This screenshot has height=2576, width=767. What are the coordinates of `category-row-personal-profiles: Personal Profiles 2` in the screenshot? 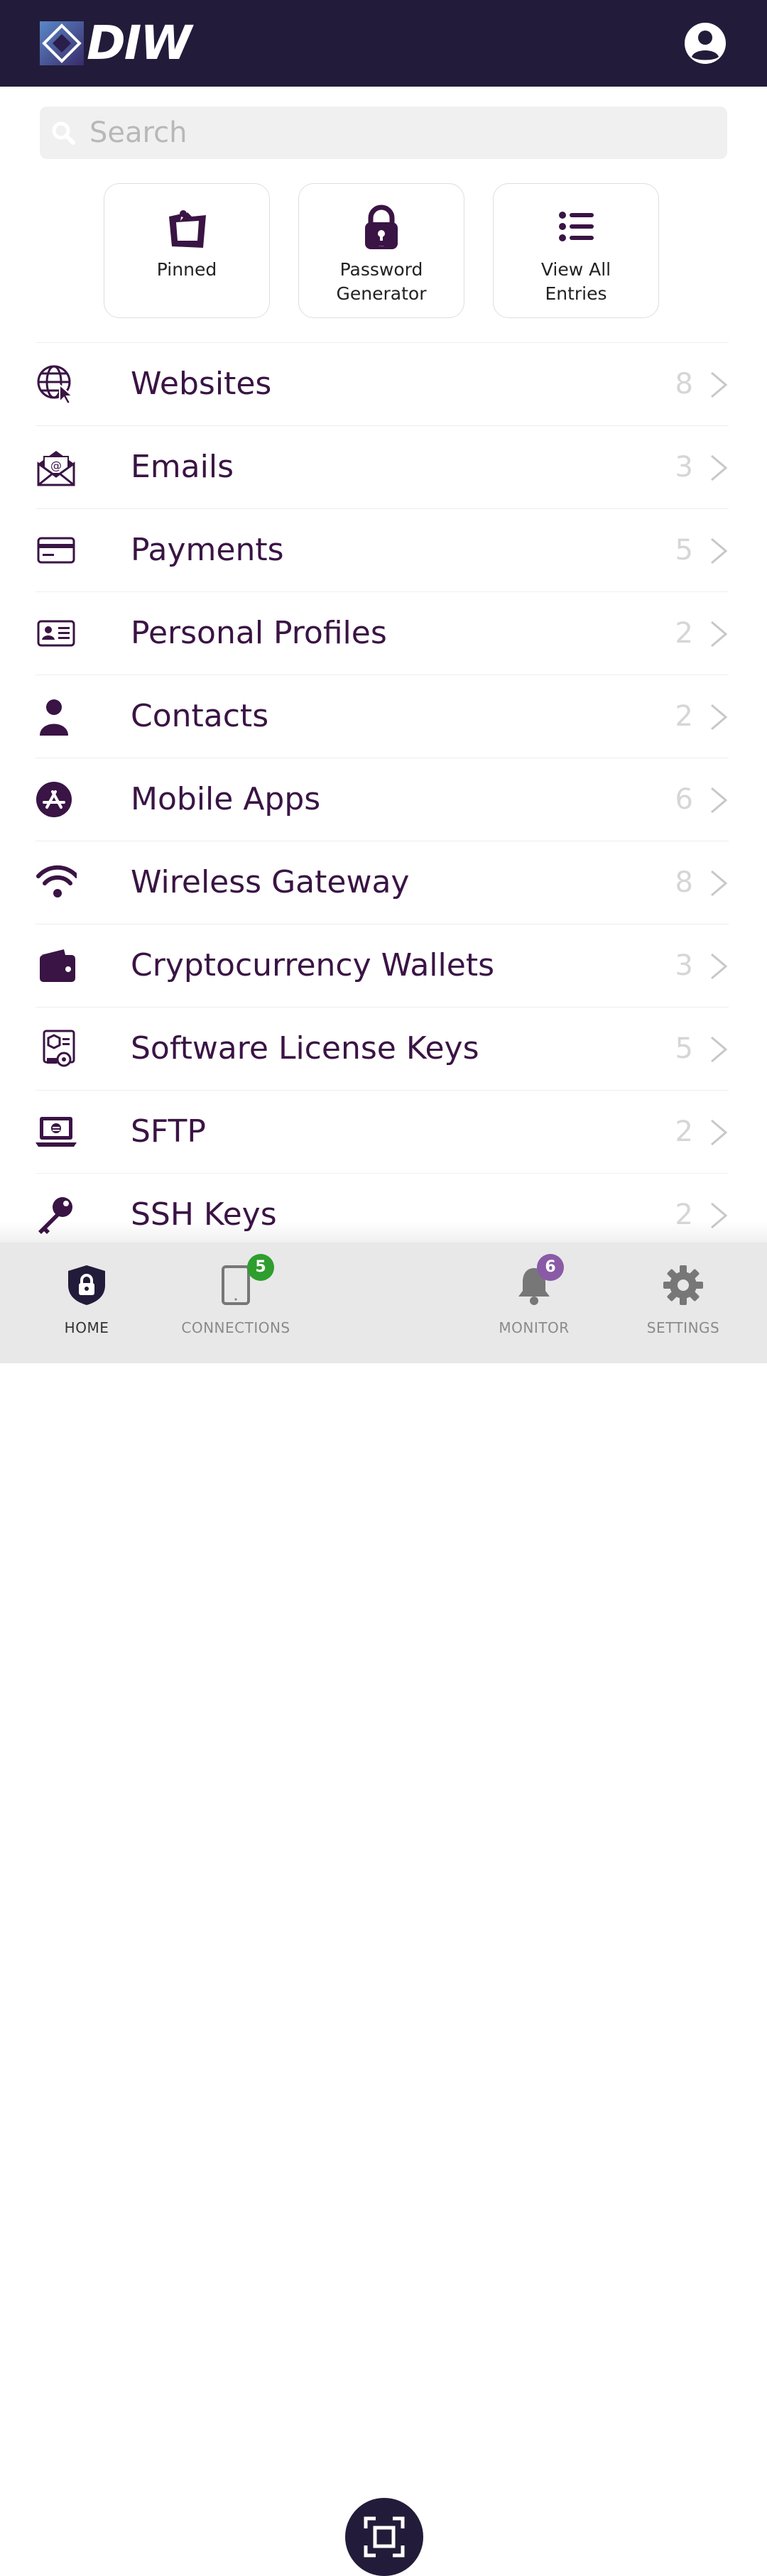 It's located at (382, 633).